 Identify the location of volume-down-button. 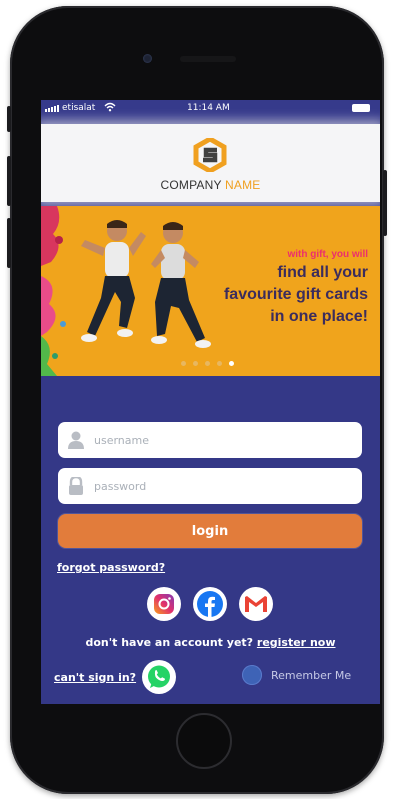
(9, 243).